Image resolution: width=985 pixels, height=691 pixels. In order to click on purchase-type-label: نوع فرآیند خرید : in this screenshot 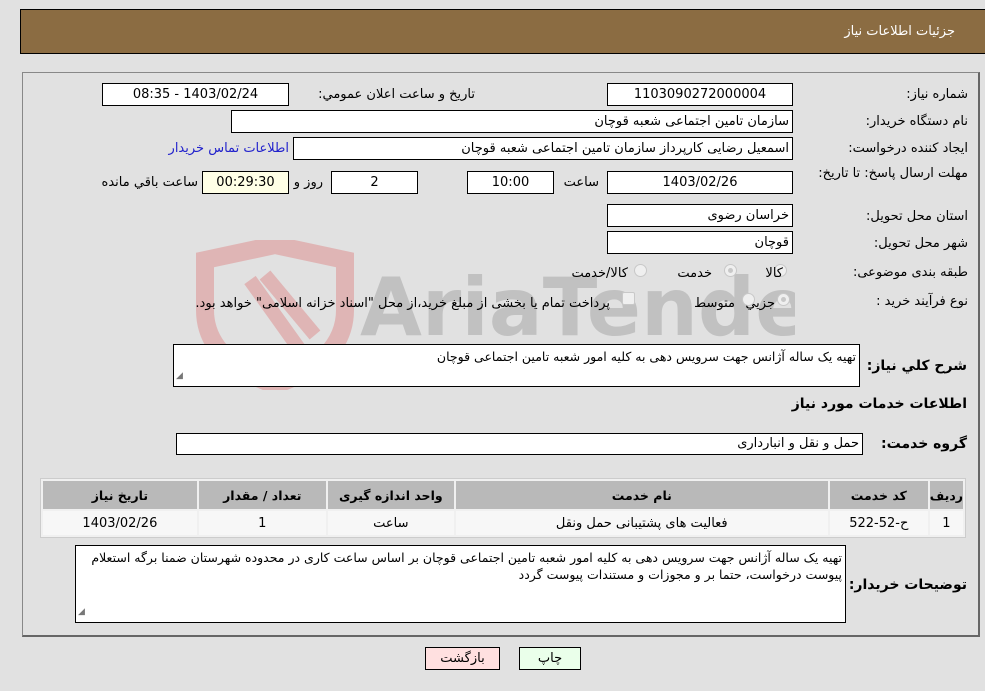, I will do `click(922, 301)`.